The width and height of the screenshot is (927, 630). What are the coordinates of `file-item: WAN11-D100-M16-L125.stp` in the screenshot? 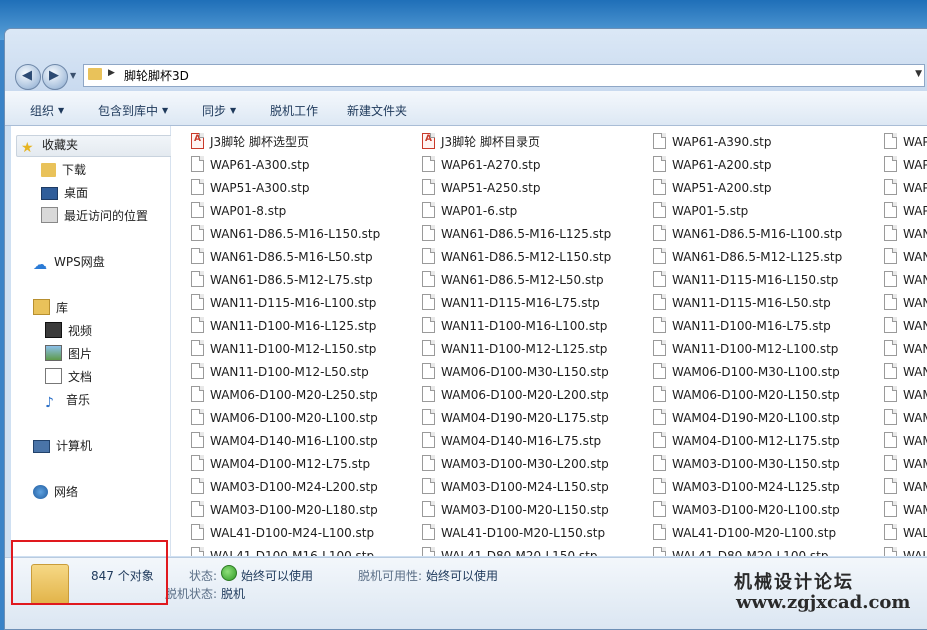 It's located at (283, 327).